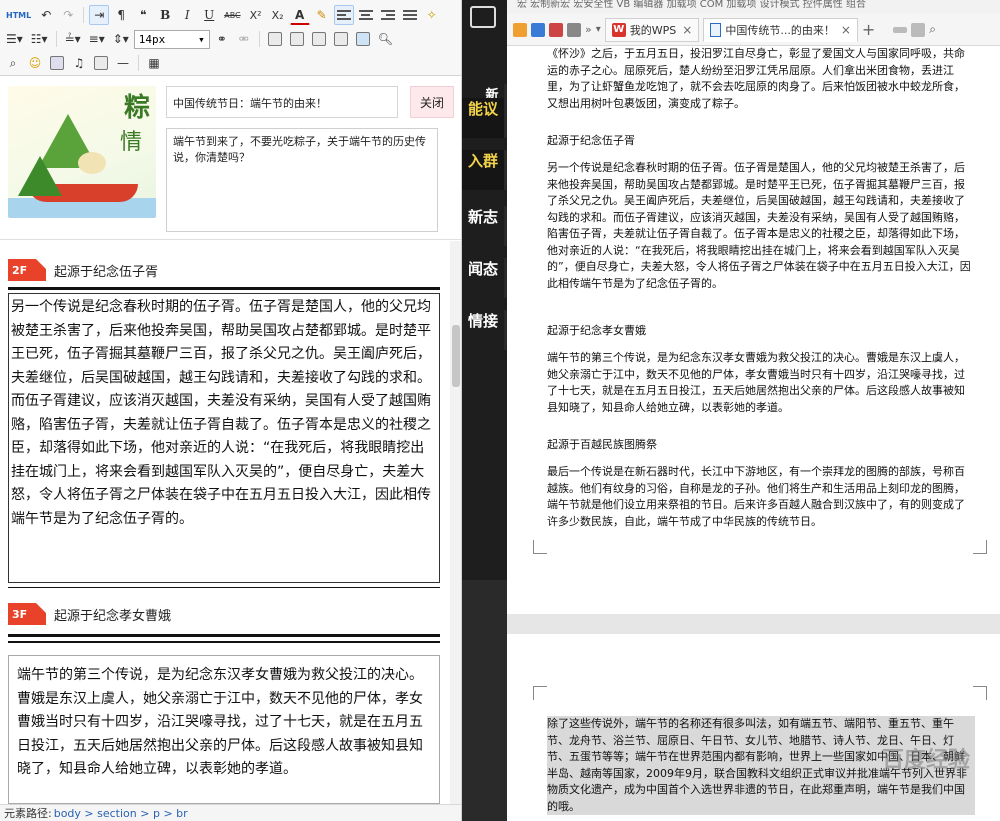 This screenshot has height=821, width=1000. What do you see at coordinates (82, 152) in the screenshot?
I see `cover-image: 粽 情` at bounding box center [82, 152].